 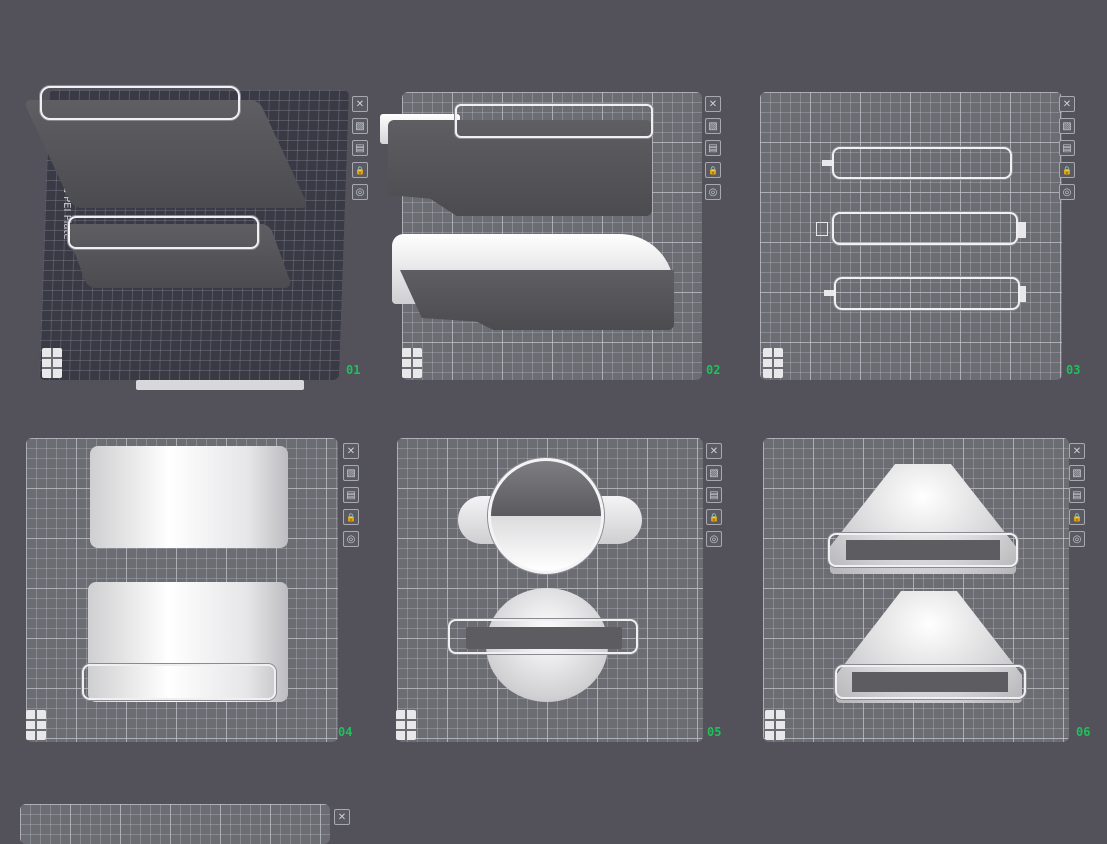 I want to click on plate-number: 04, so click(x=345, y=732).